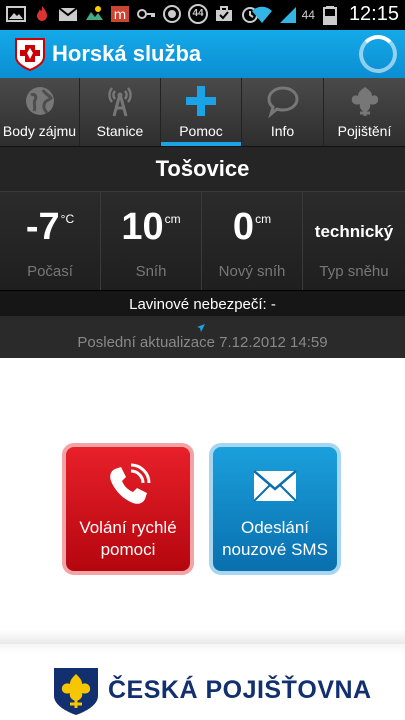 The width and height of the screenshot is (405, 720). Describe the element at coordinates (243, 227) in the screenshot. I see `new-snow-value: 0` at that location.